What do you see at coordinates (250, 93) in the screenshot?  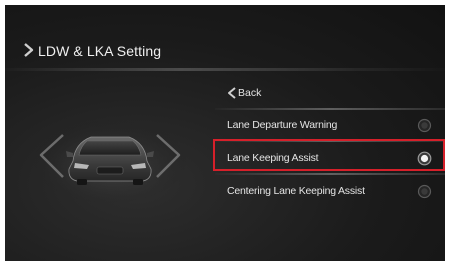 I see `back-label: Back` at bounding box center [250, 93].